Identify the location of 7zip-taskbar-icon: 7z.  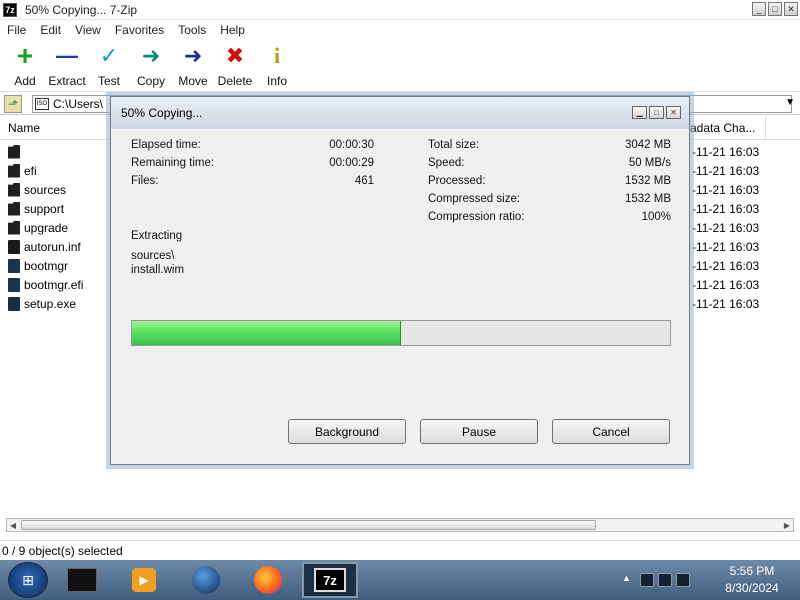
(330, 580).